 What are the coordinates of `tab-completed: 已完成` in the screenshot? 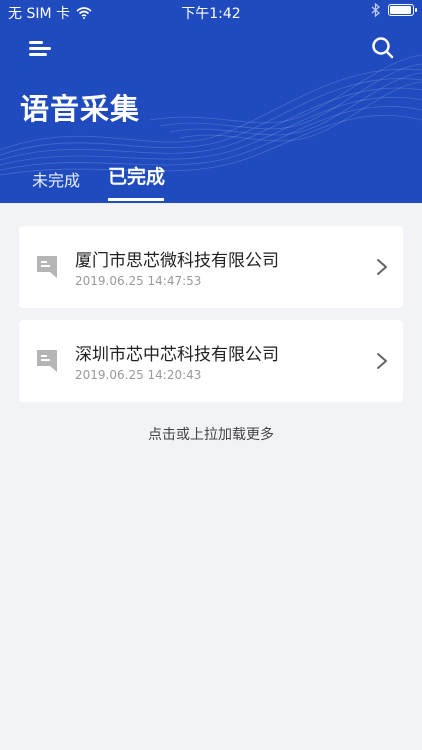 It's located at (136, 182).